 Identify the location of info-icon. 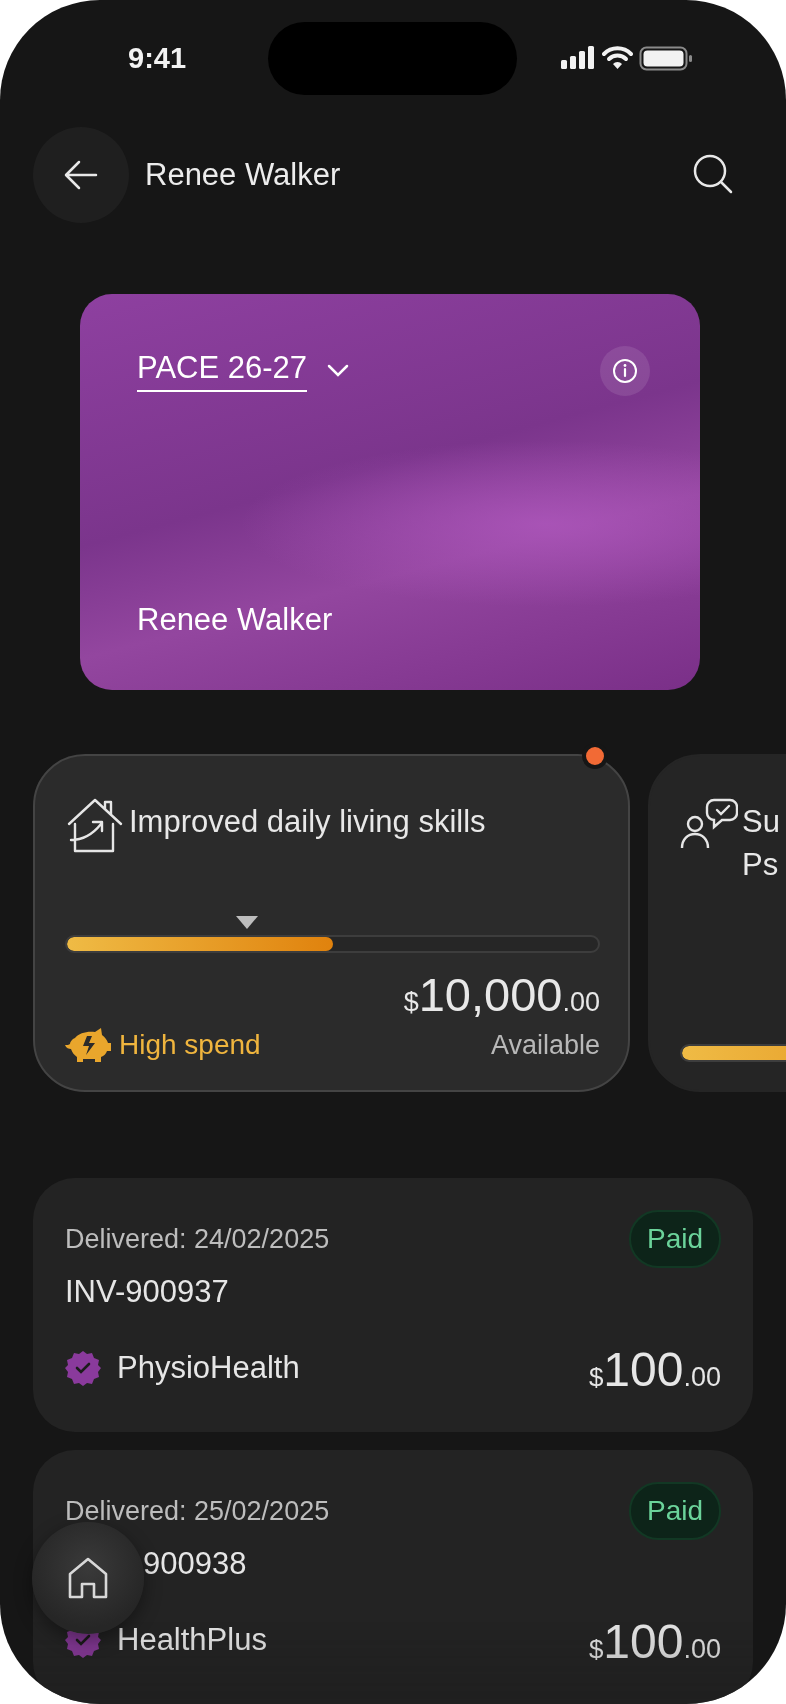
(625, 371).